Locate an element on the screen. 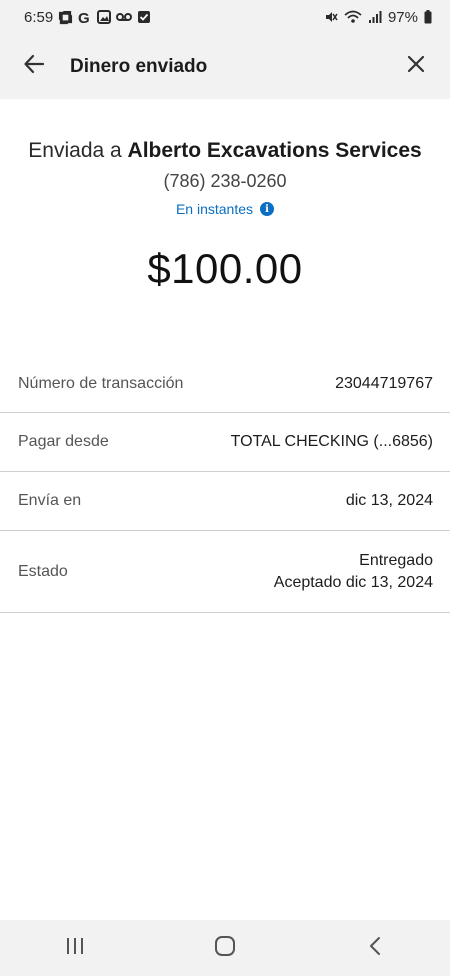 The image size is (450, 976). chevron-left-icon is located at coordinates (375, 948).